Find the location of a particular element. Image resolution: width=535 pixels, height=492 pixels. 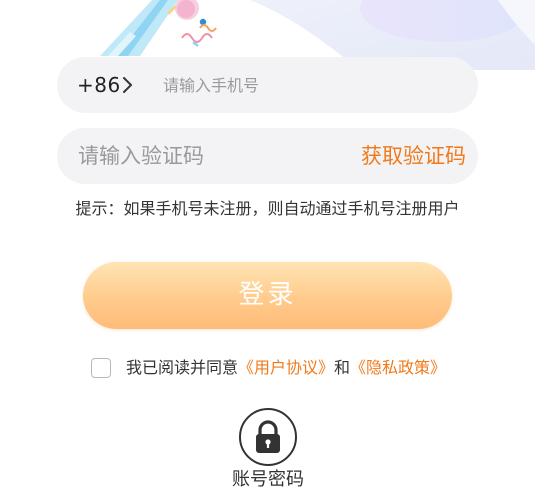

login-button: 登录 is located at coordinates (267, 295).